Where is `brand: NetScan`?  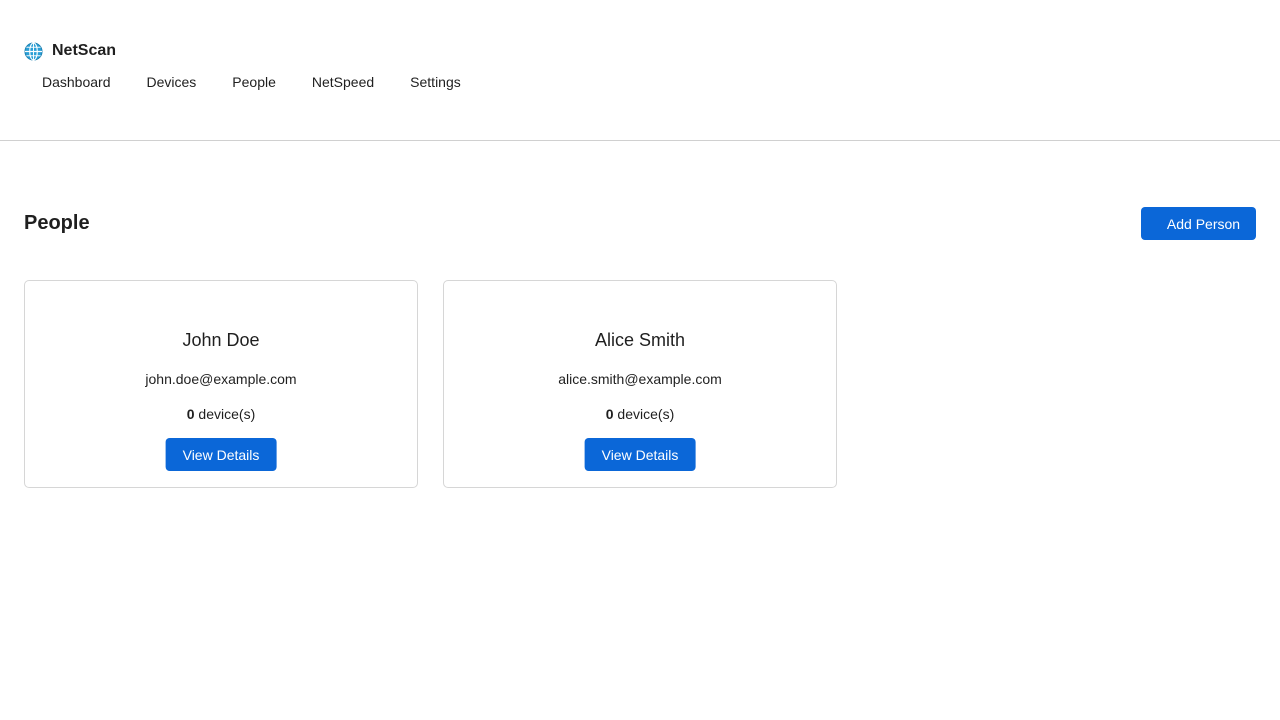
brand: NetScan is located at coordinates (70, 51).